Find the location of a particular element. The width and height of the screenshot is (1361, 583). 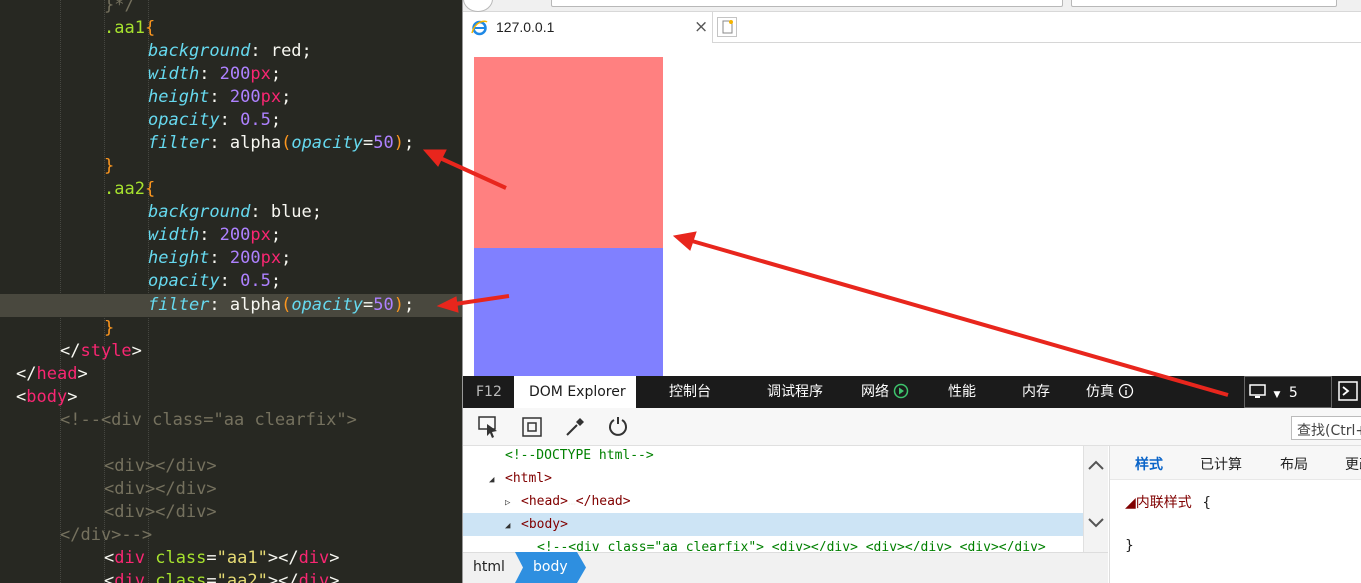

tab-dom-explorer: DOM Explorer is located at coordinates (575, 392).